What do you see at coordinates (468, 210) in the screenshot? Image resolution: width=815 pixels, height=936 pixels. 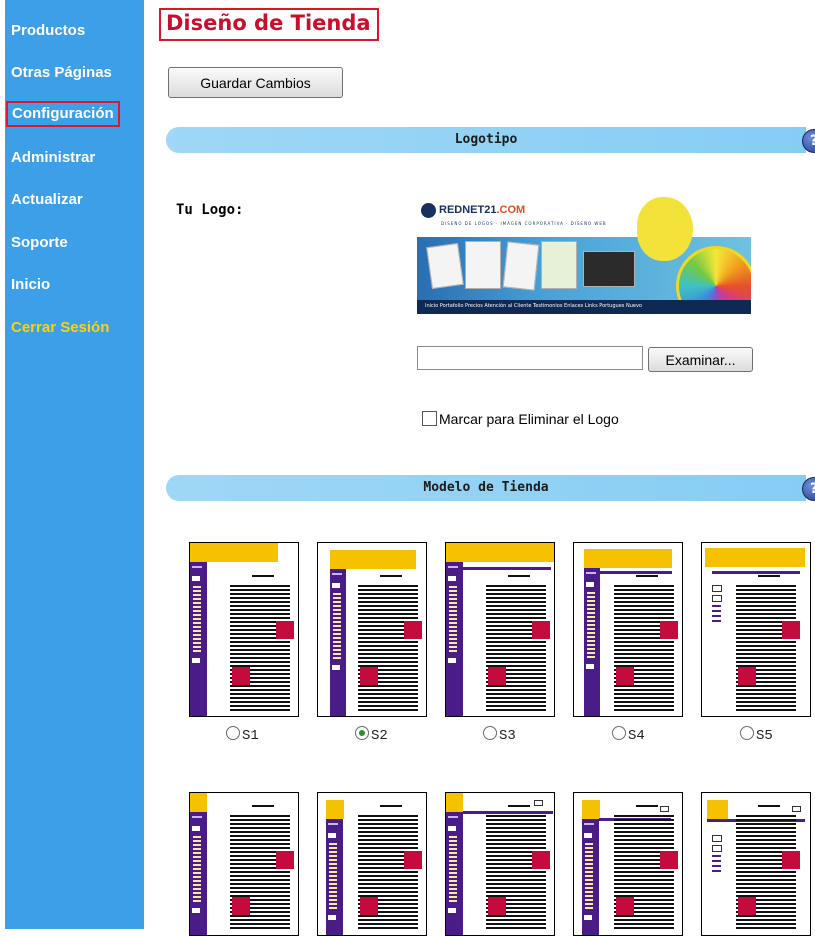 I see `logo-brand-name: REDNET21` at bounding box center [468, 210].